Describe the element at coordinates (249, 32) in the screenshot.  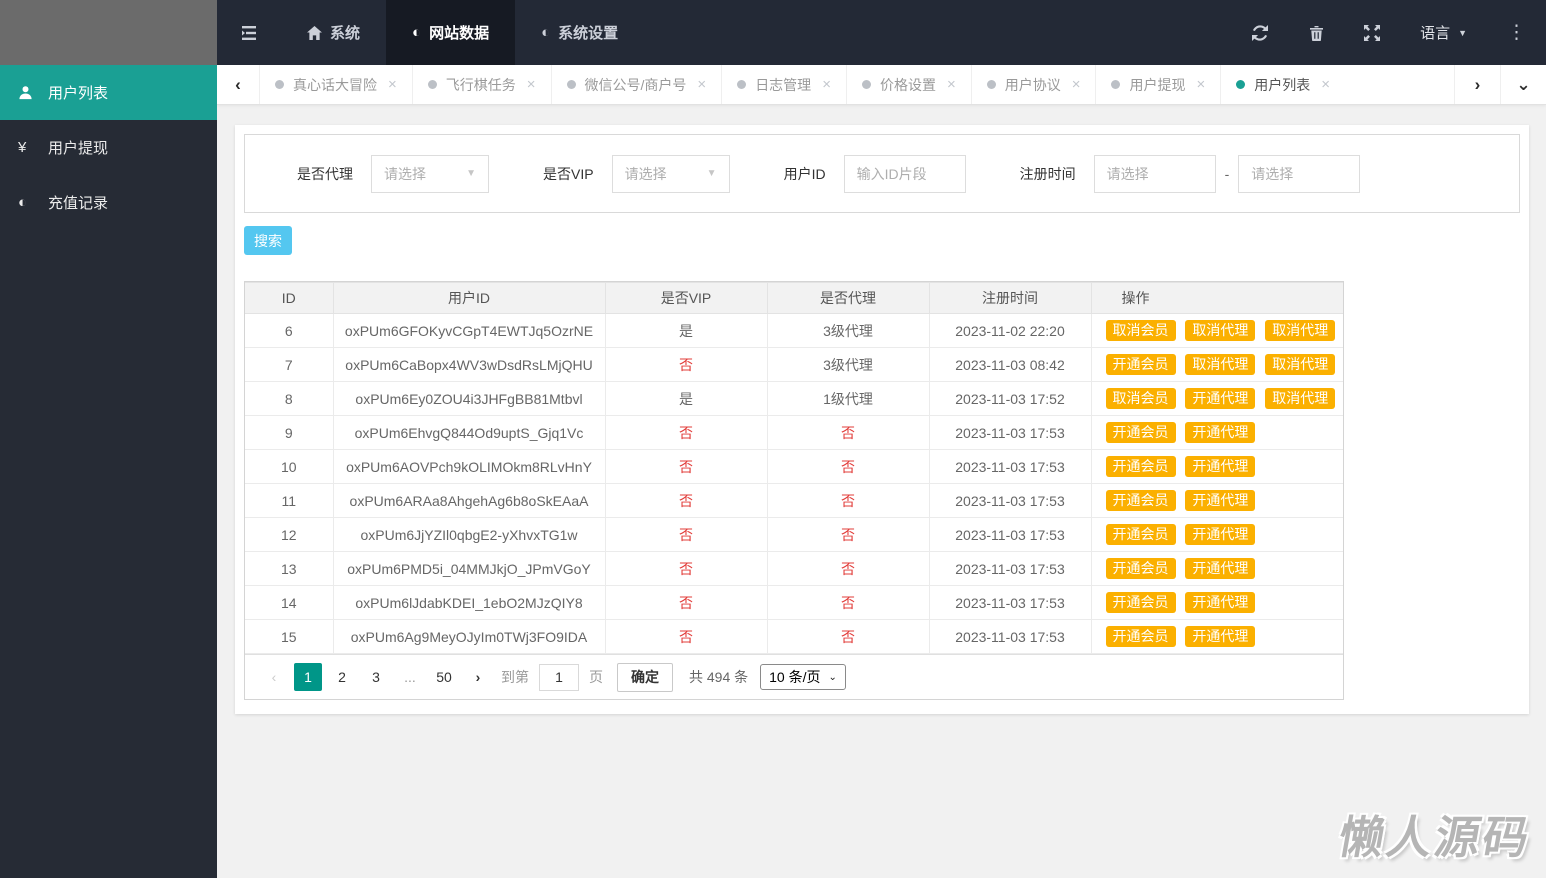
I see `sidebar-toggle-button` at that location.